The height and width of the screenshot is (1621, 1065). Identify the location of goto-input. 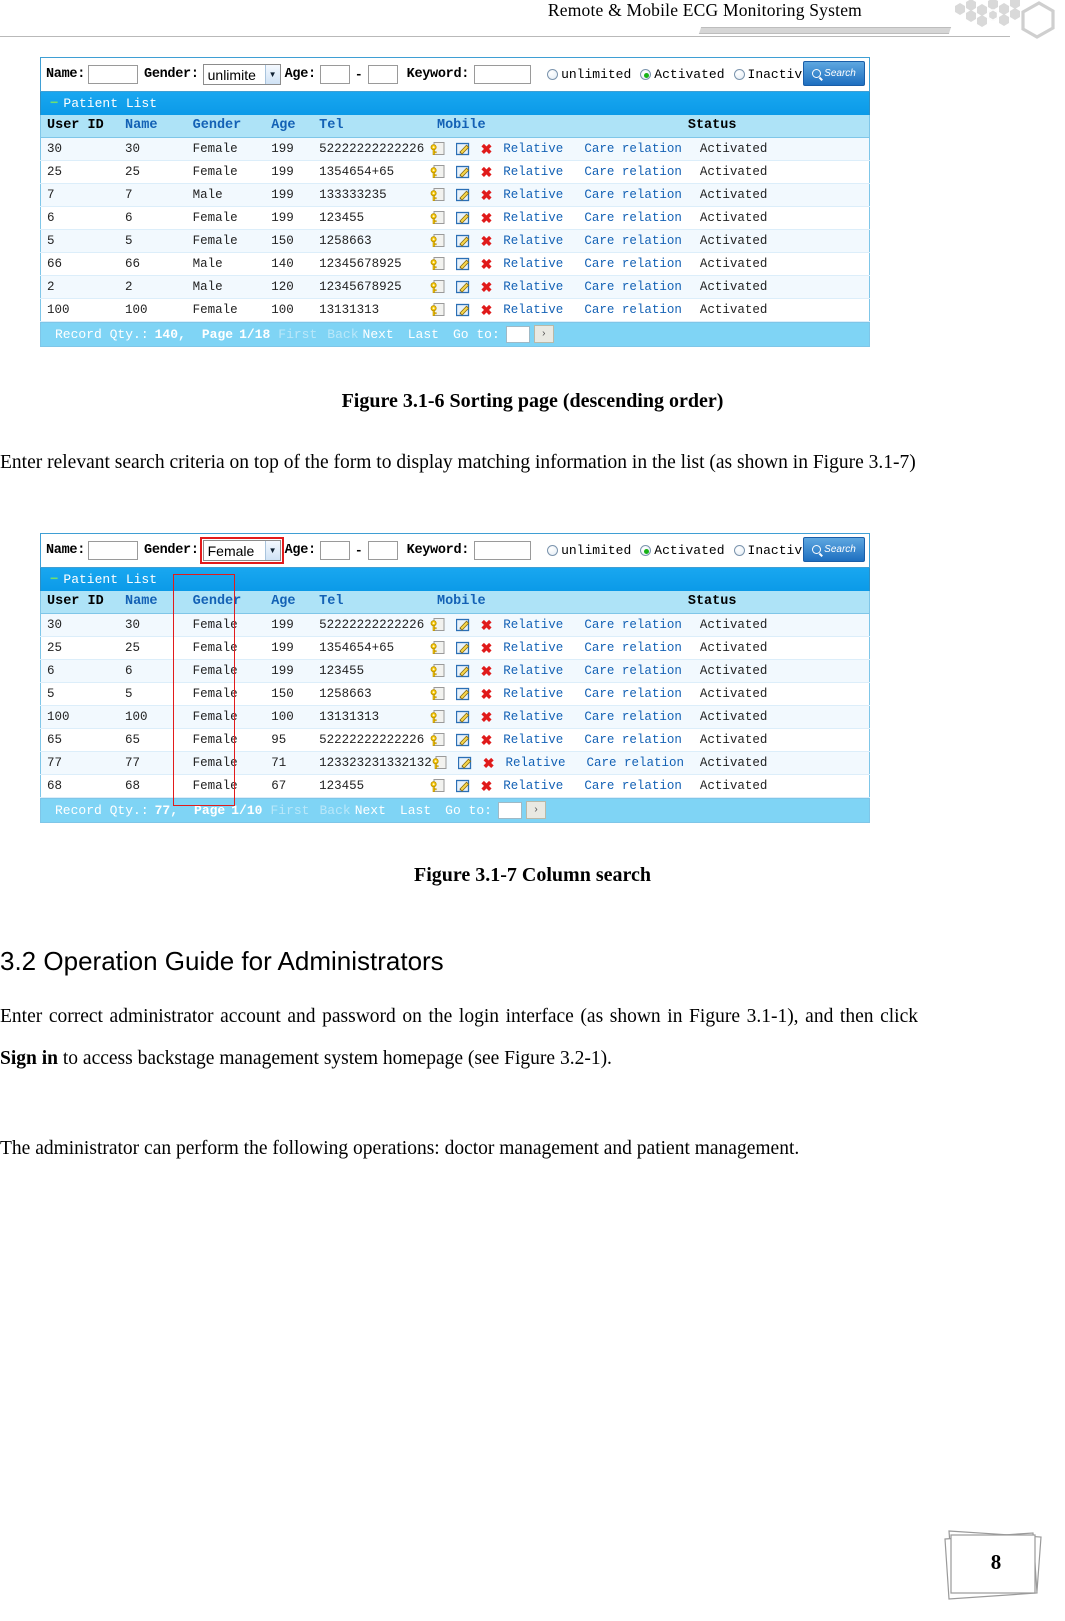
(517, 334).